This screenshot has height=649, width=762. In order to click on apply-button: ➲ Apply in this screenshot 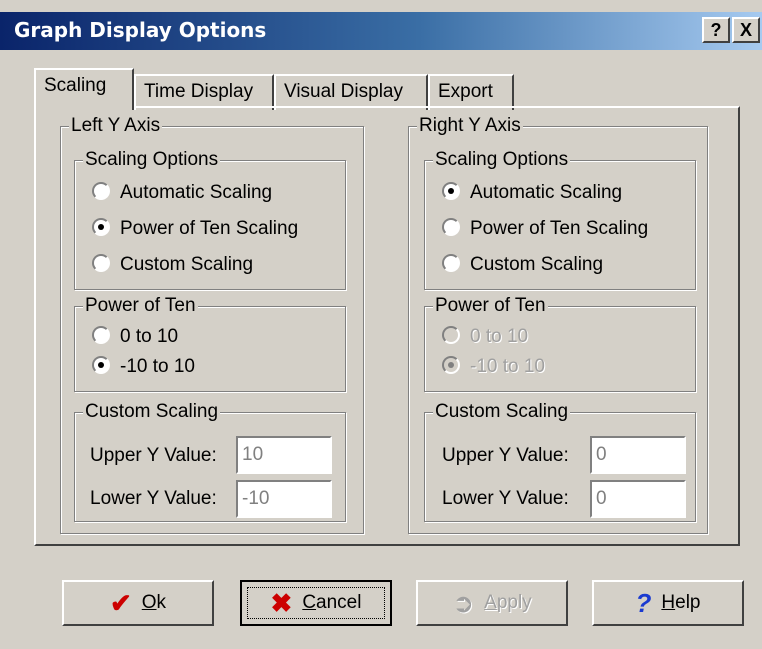, I will do `click(492, 603)`.